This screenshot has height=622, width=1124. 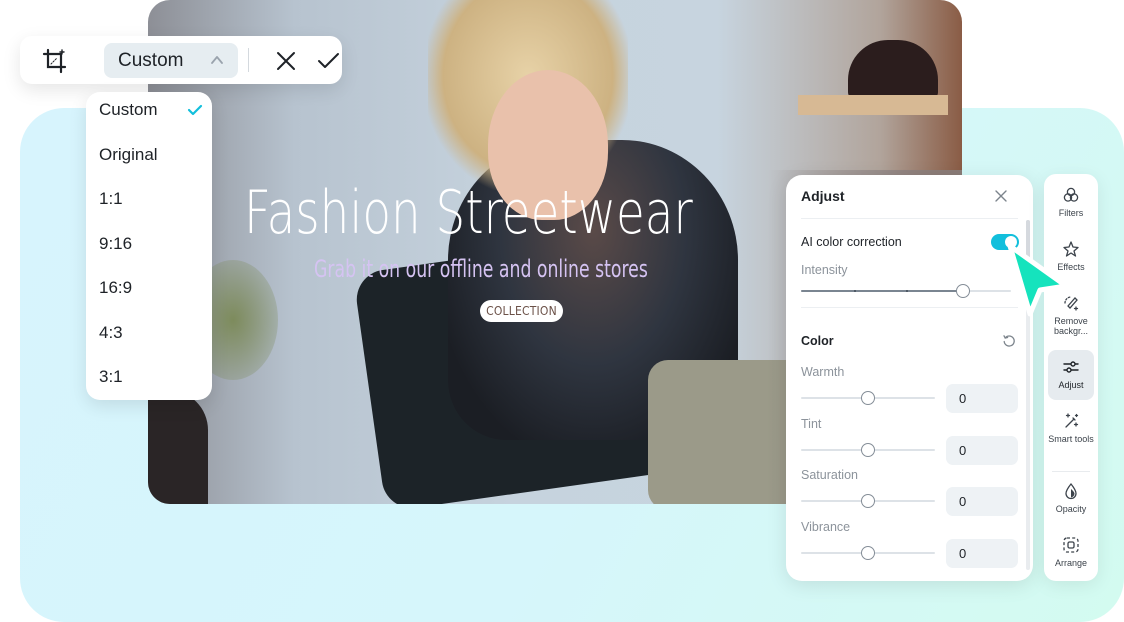 I want to click on intensity-thumb, so click(x=962, y=291).